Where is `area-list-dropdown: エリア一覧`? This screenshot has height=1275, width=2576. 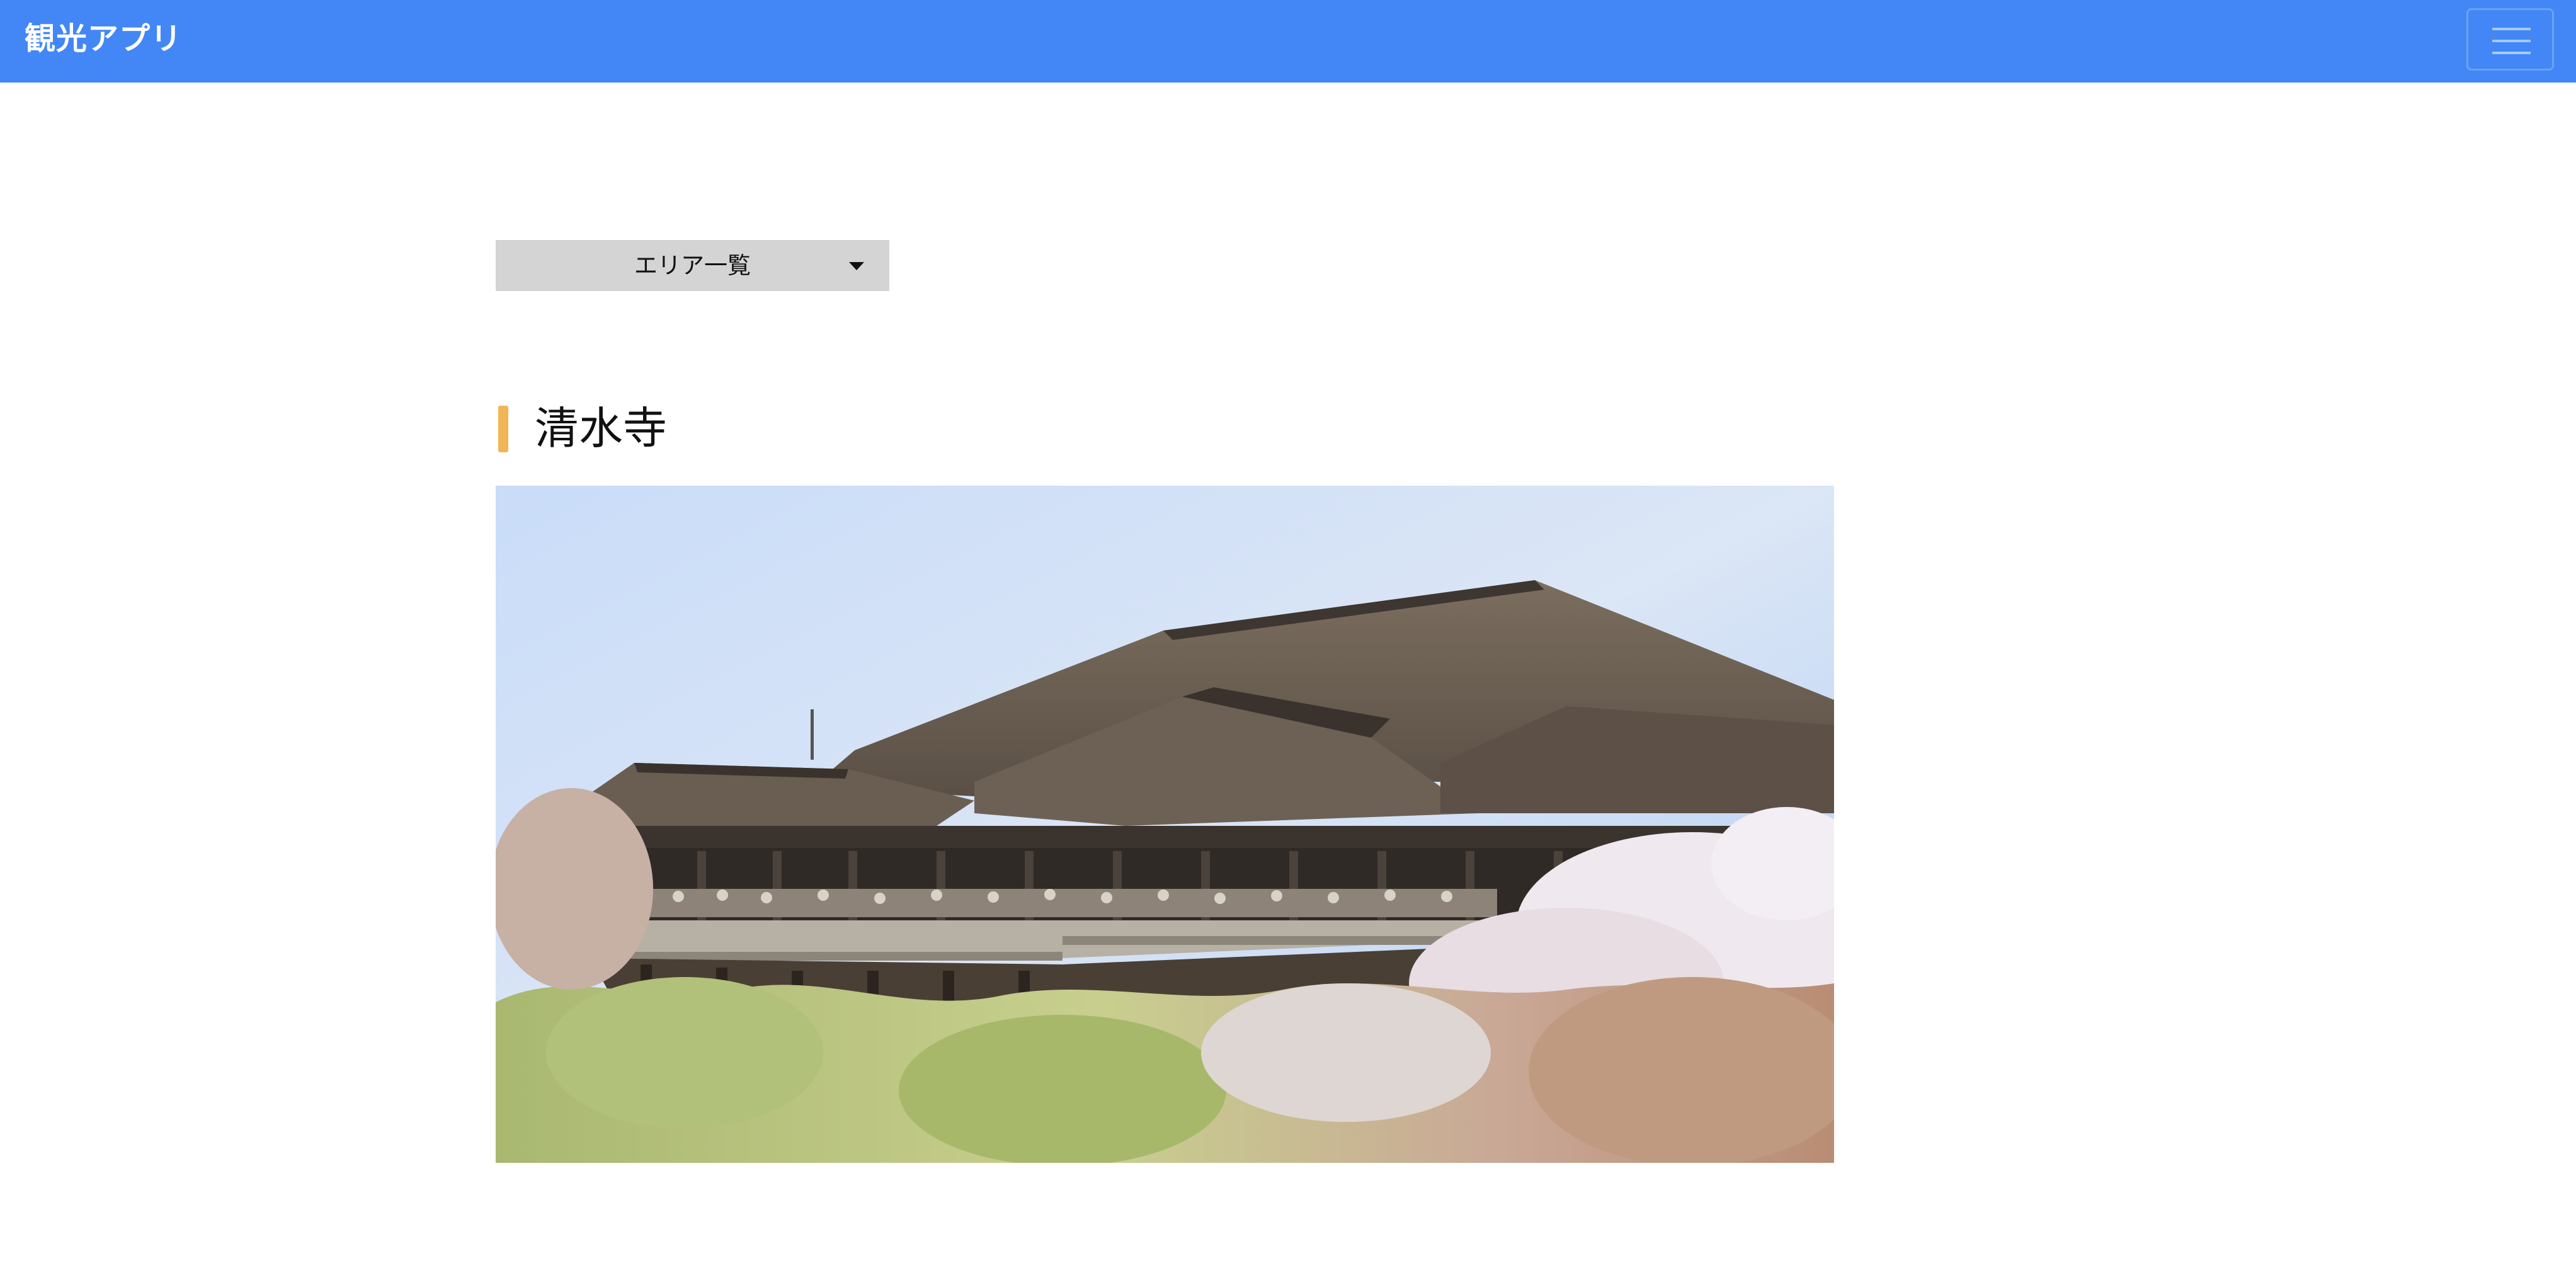
area-list-dropdown: エリア一覧 is located at coordinates (692, 265).